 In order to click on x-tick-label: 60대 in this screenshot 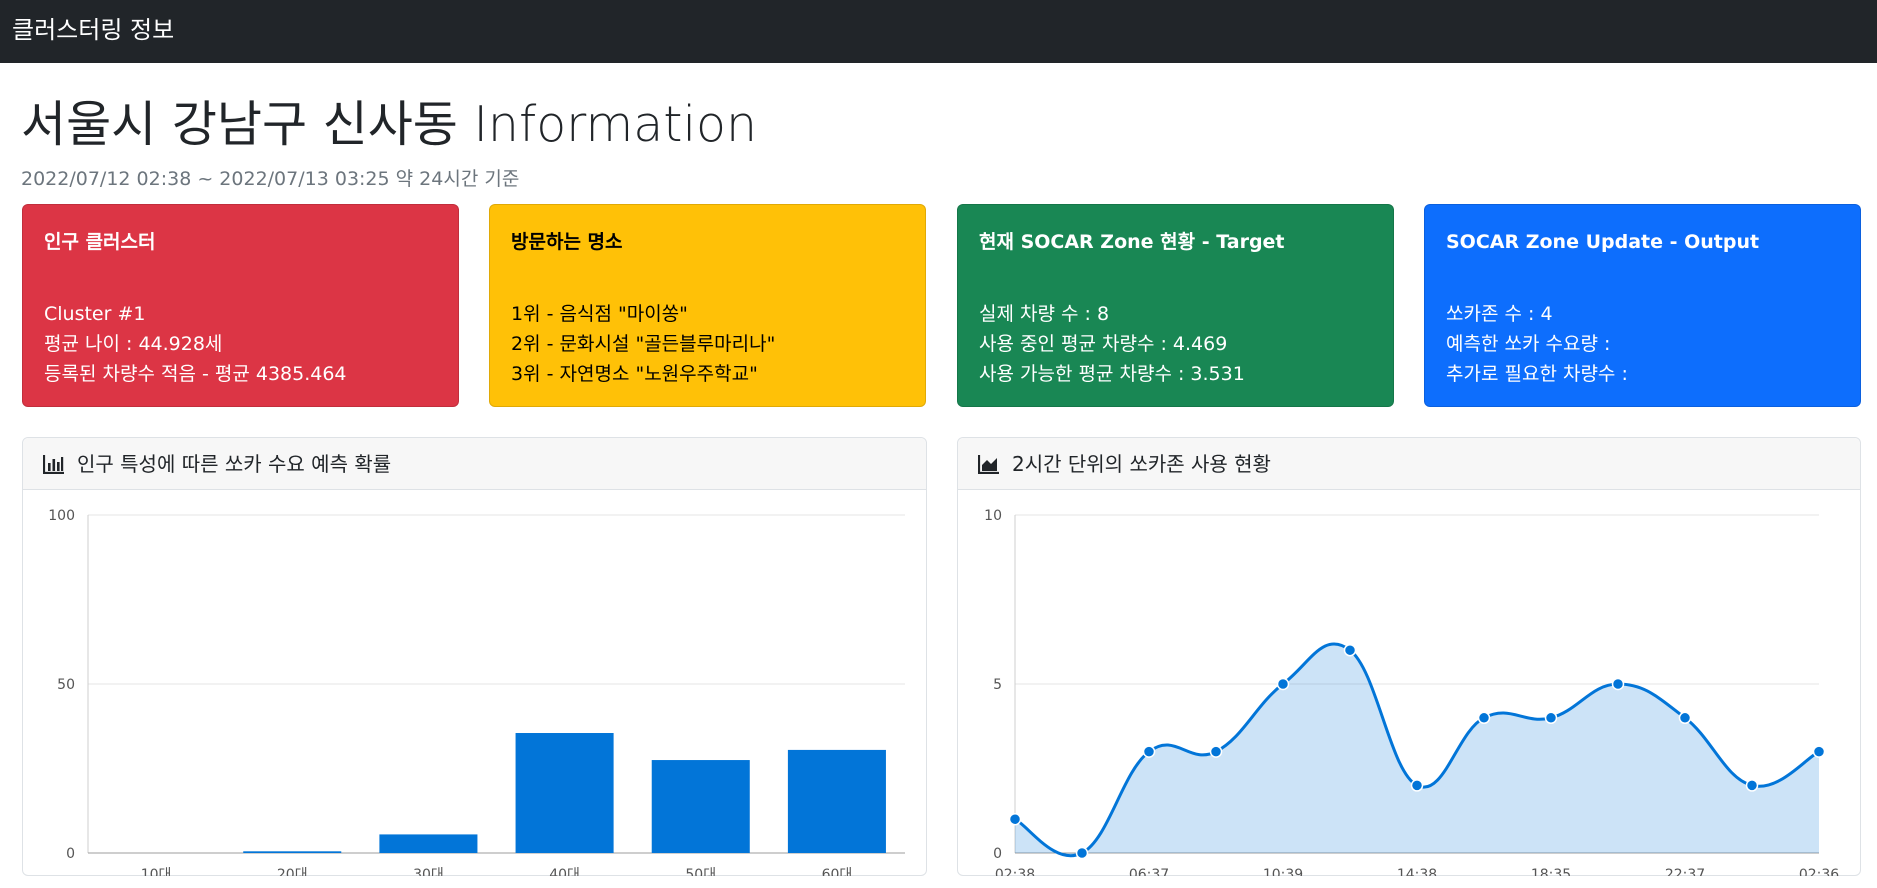, I will do `click(837, 871)`.